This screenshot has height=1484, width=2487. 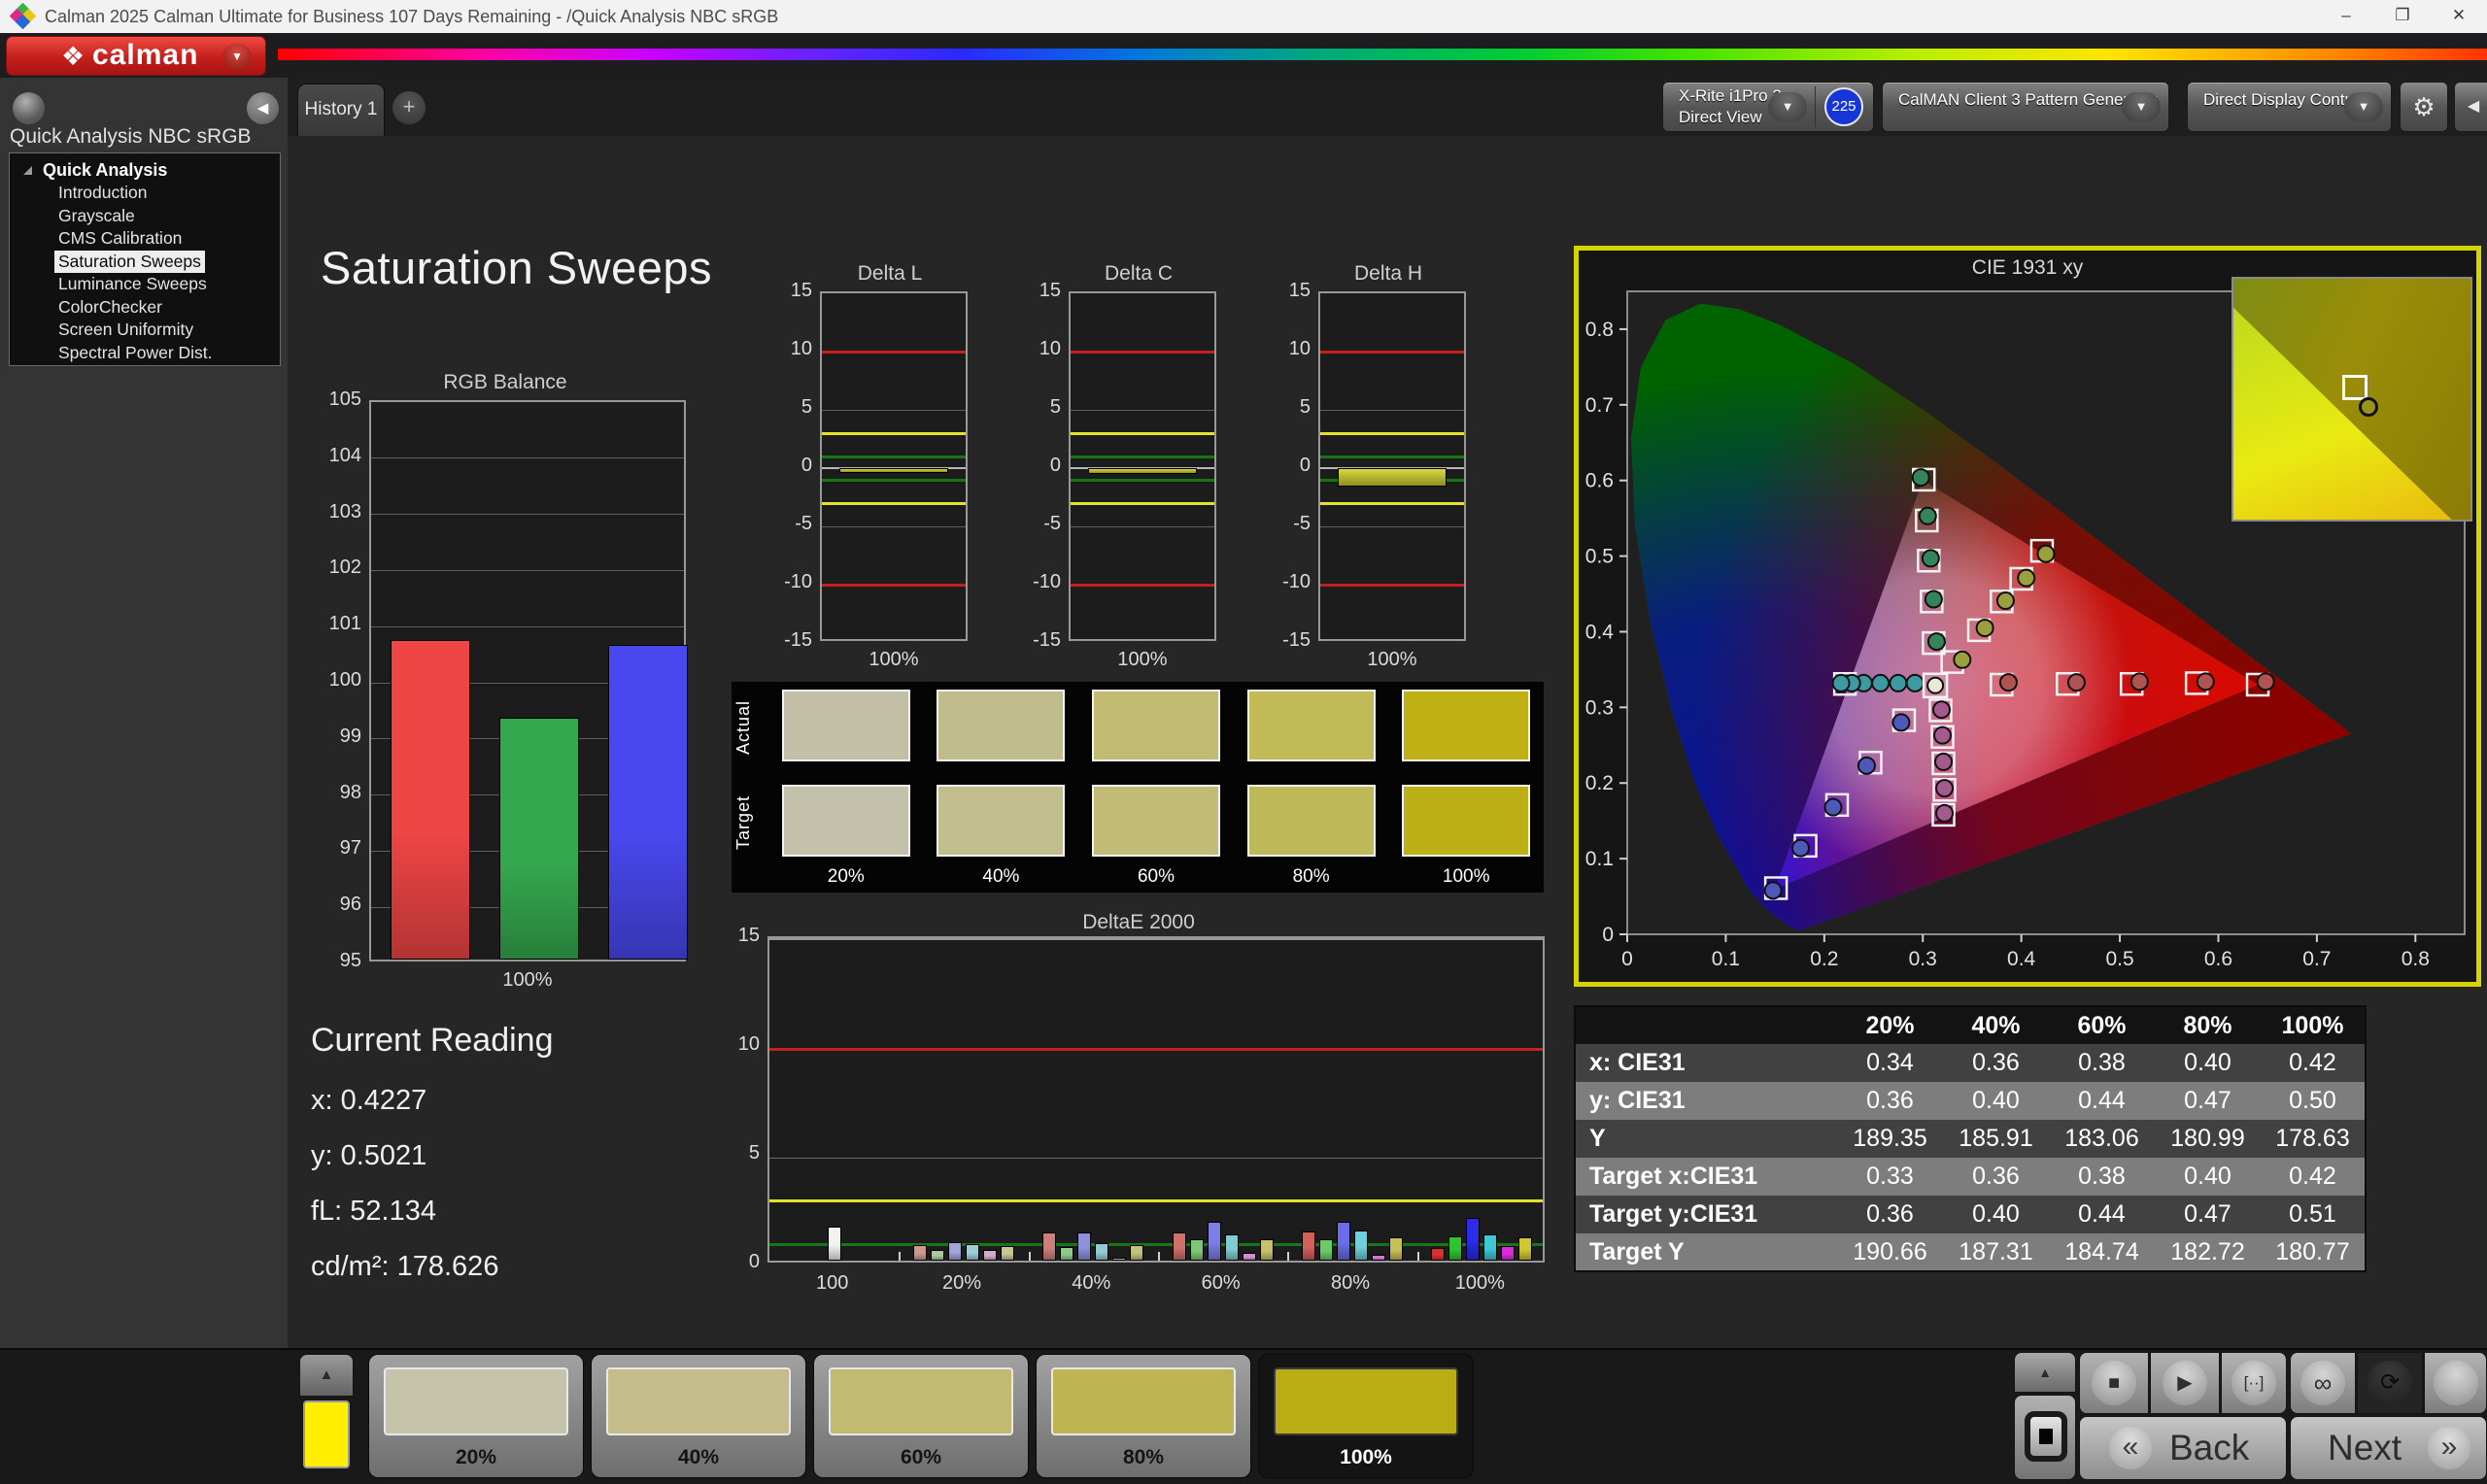 I want to click on stop-button: ■, so click(x=2114, y=1383).